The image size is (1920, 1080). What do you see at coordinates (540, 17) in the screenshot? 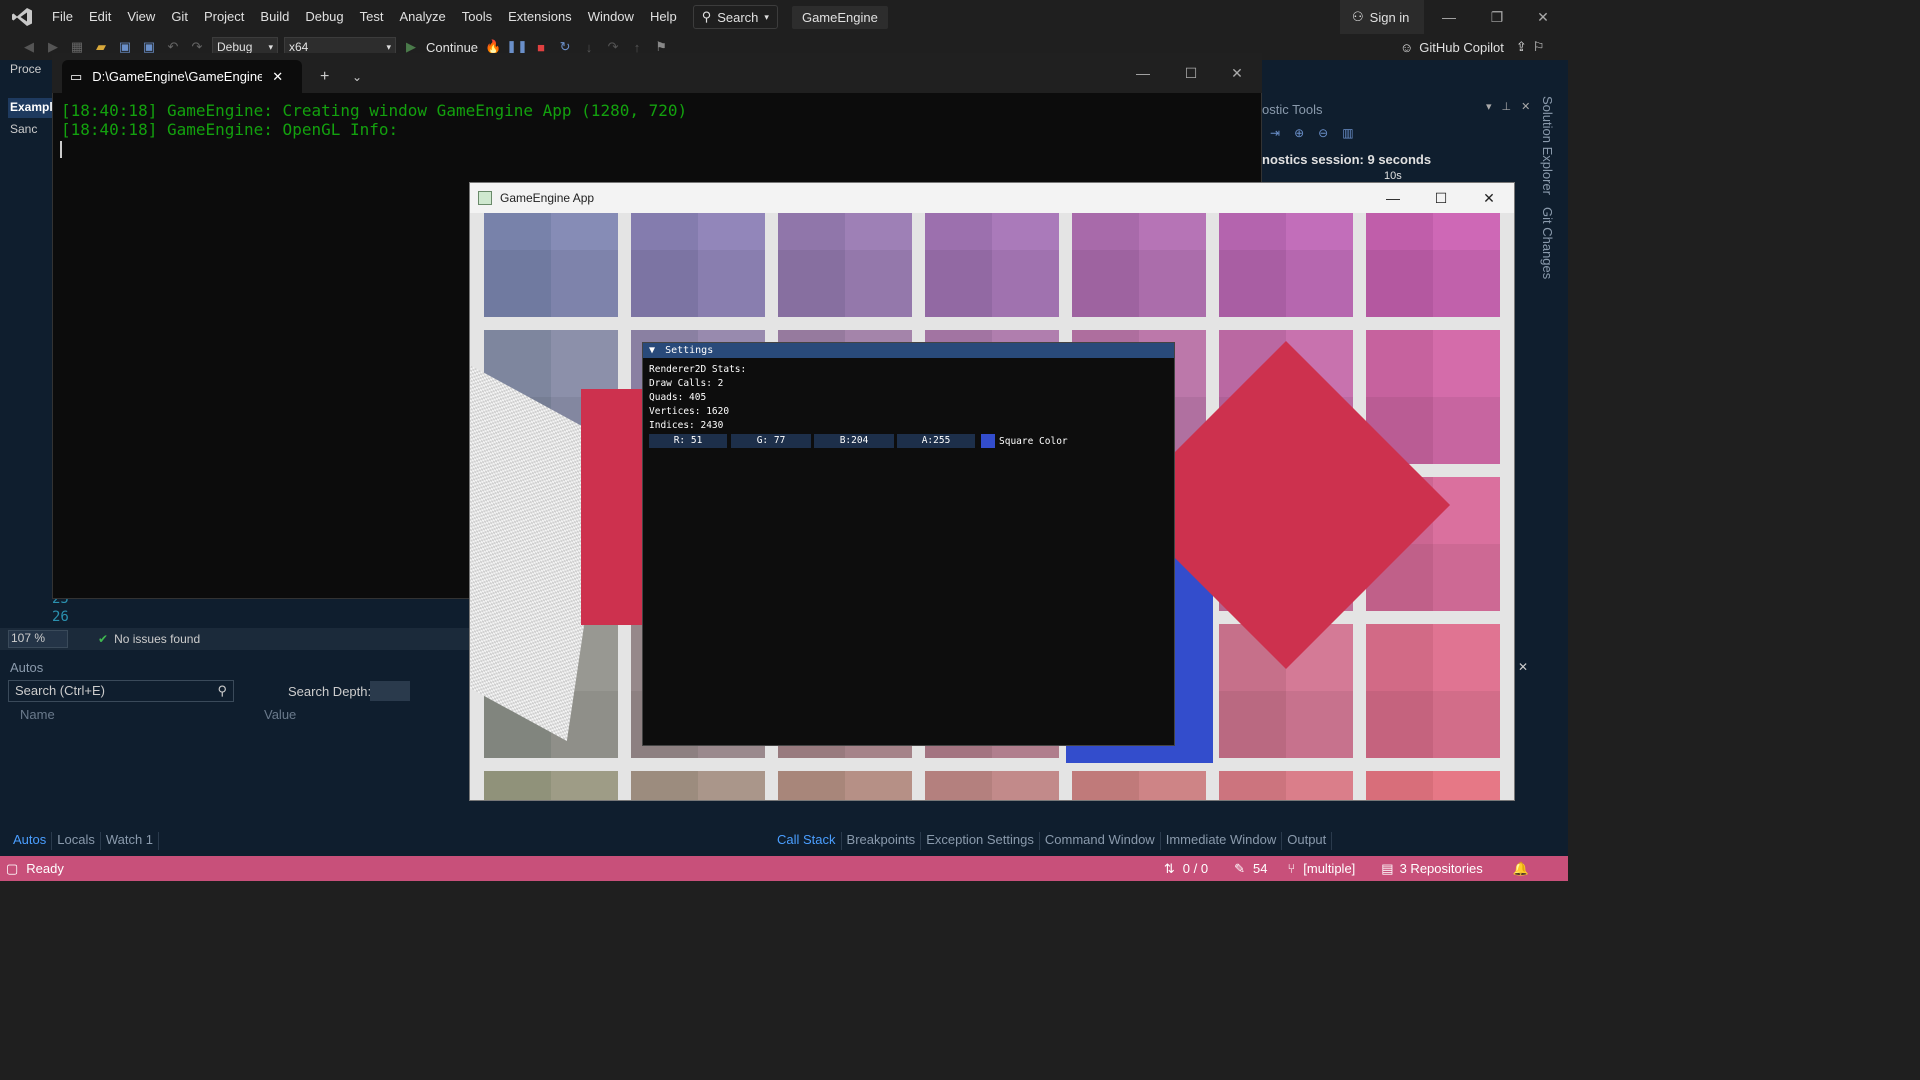
I see `menu-extensions: Extensions` at bounding box center [540, 17].